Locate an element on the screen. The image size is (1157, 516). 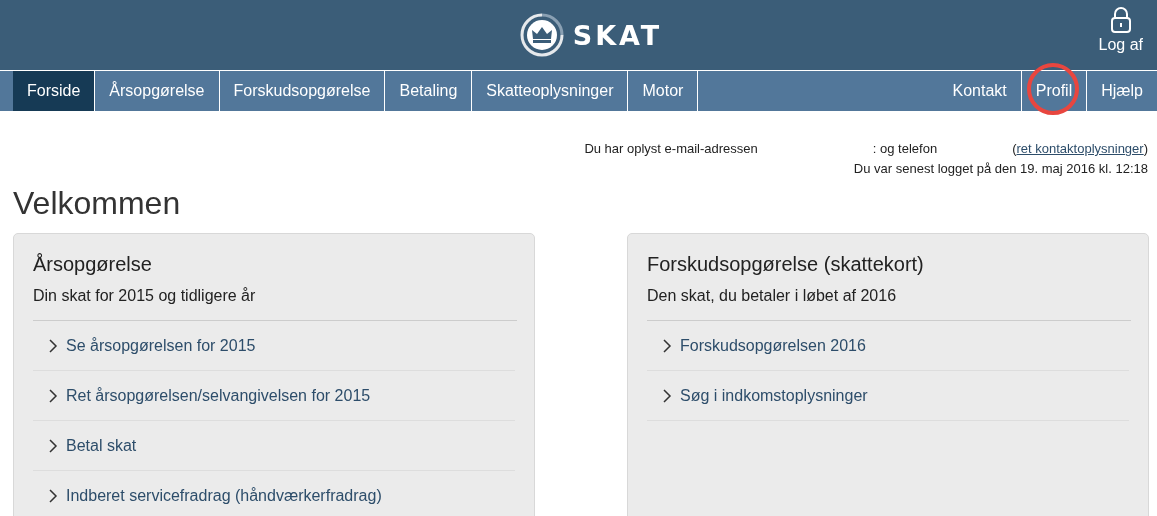
nav-tab: Skatteoplysninger is located at coordinates (550, 91).